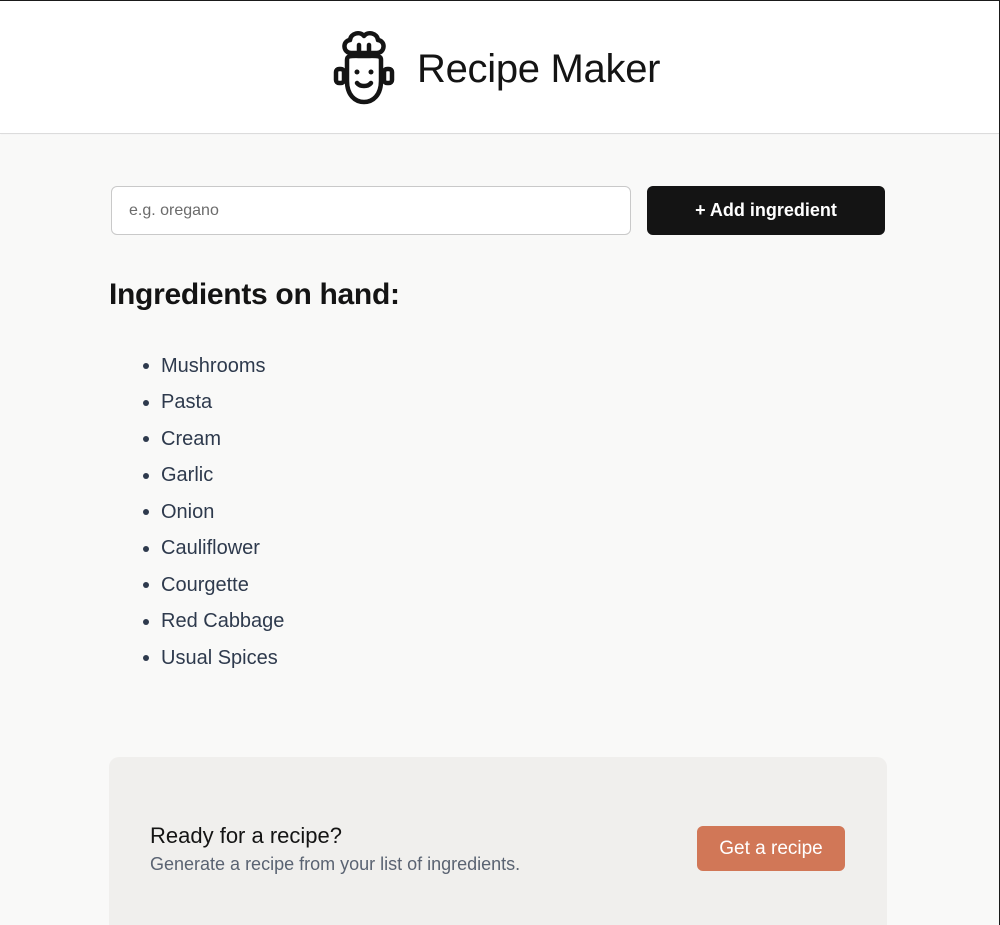  Describe the element at coordinates (191, 438) in the screenshot. I see `ingredient-label: Cream` at that location.